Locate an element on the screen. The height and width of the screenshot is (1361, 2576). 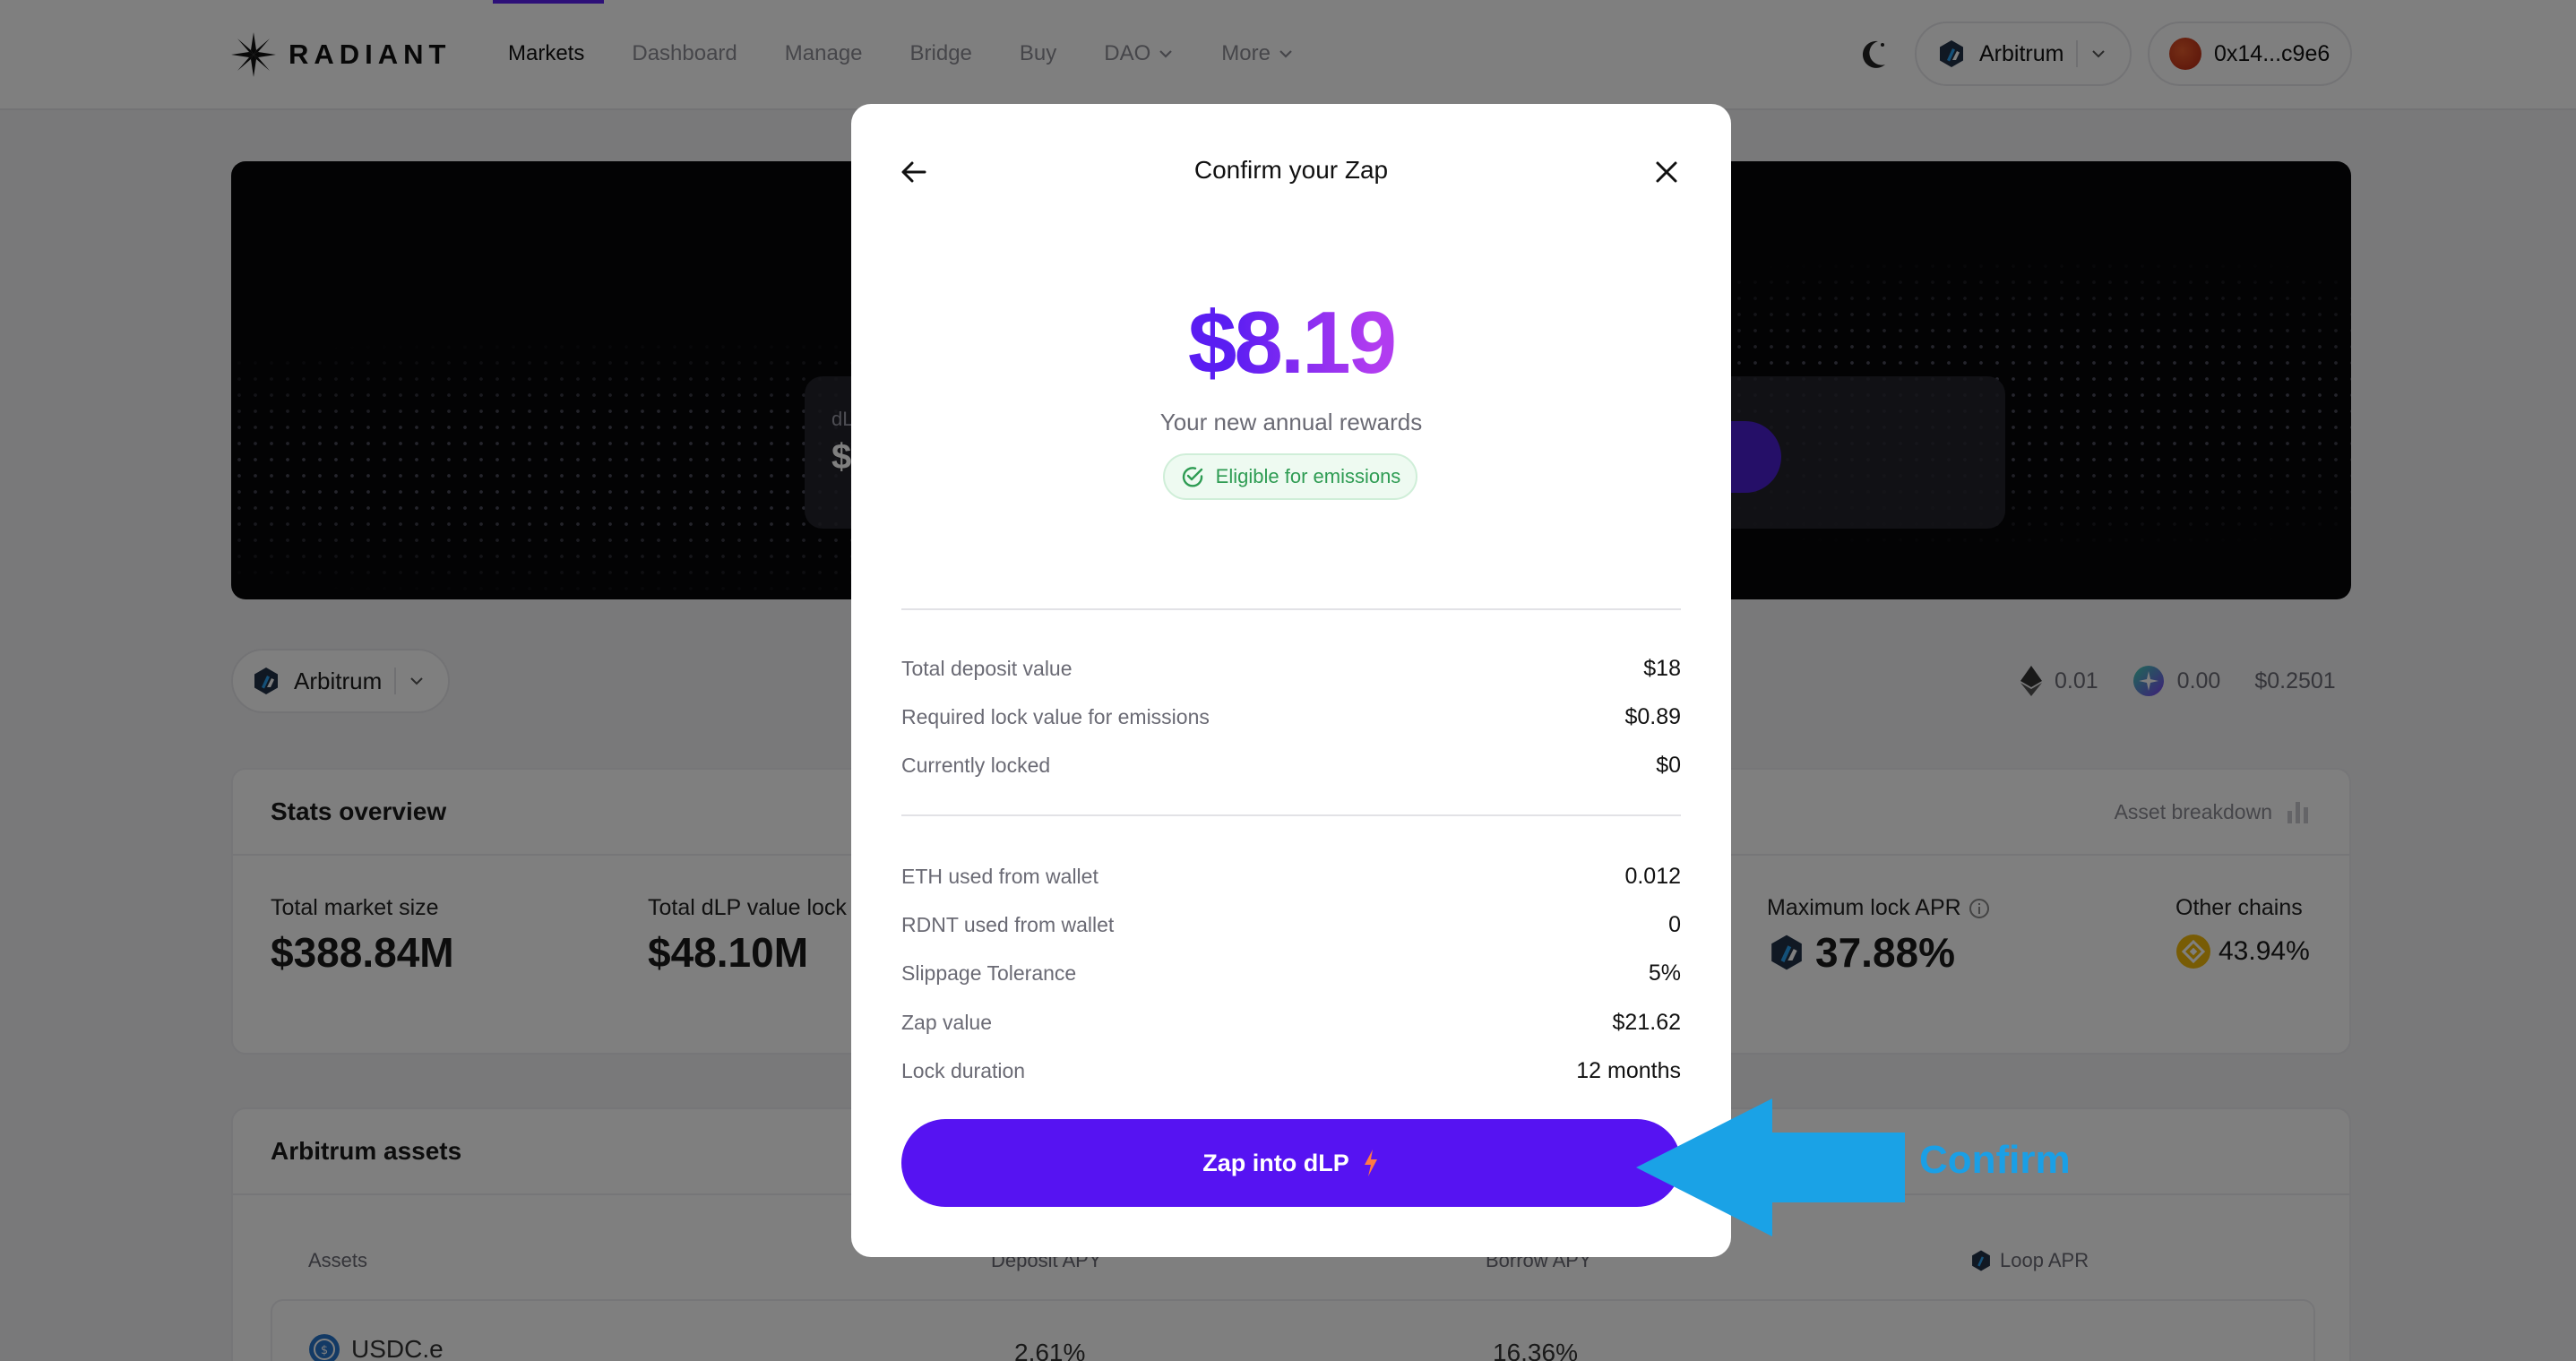
annual-rewards-amount: $8.19 is located at coordinates (1291, 342).